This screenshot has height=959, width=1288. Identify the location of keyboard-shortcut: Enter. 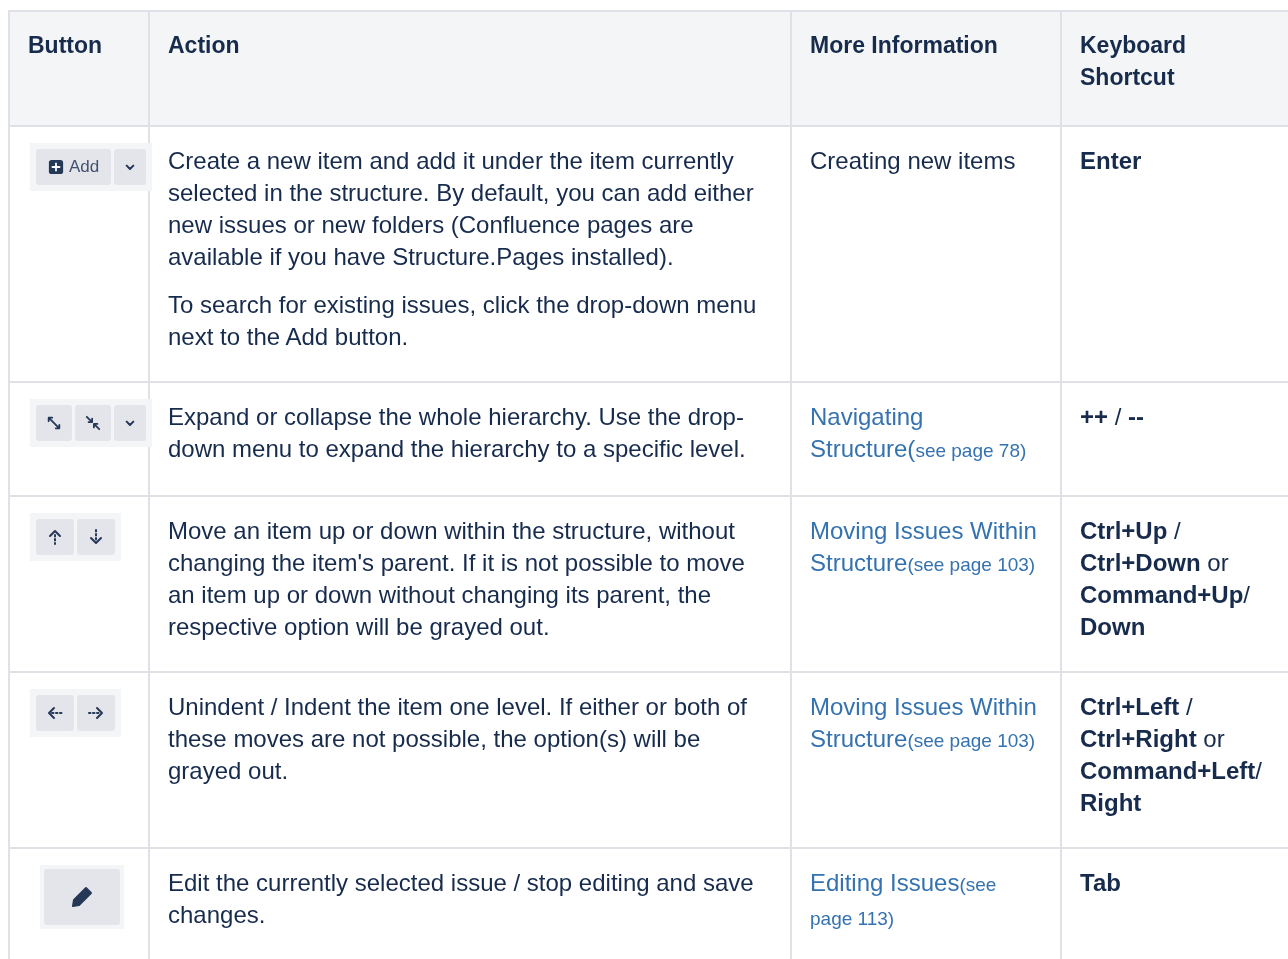
(1111, 161).